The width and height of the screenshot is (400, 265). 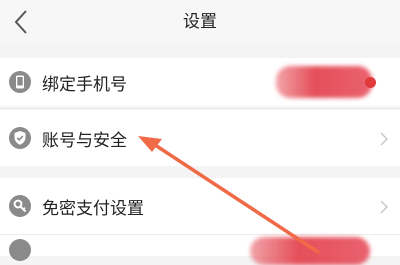 What do you see at coordinates (200, 108) in the screenshot?
I see `divider` at bounding box center [200, 108].